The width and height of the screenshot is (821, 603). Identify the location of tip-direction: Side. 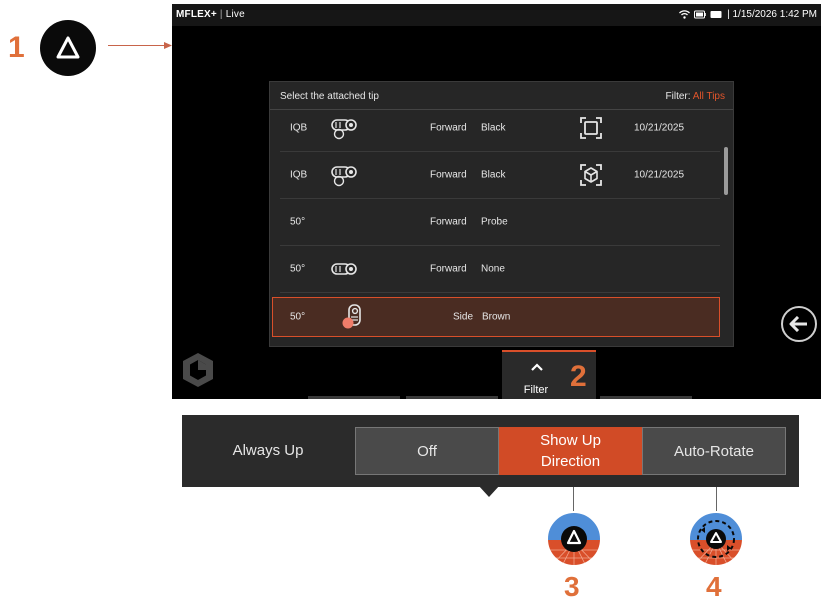
(463, 317).